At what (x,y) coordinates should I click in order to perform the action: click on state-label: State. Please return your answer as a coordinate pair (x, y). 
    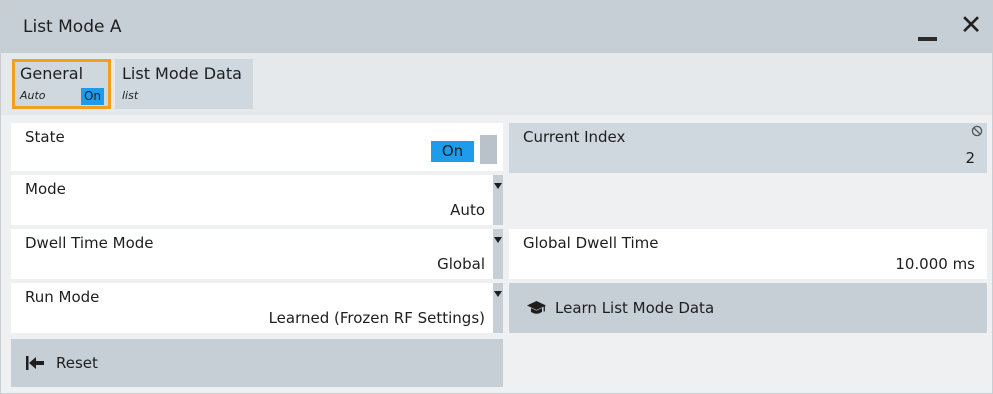
    Looking at the image, I should click on (45, 137).